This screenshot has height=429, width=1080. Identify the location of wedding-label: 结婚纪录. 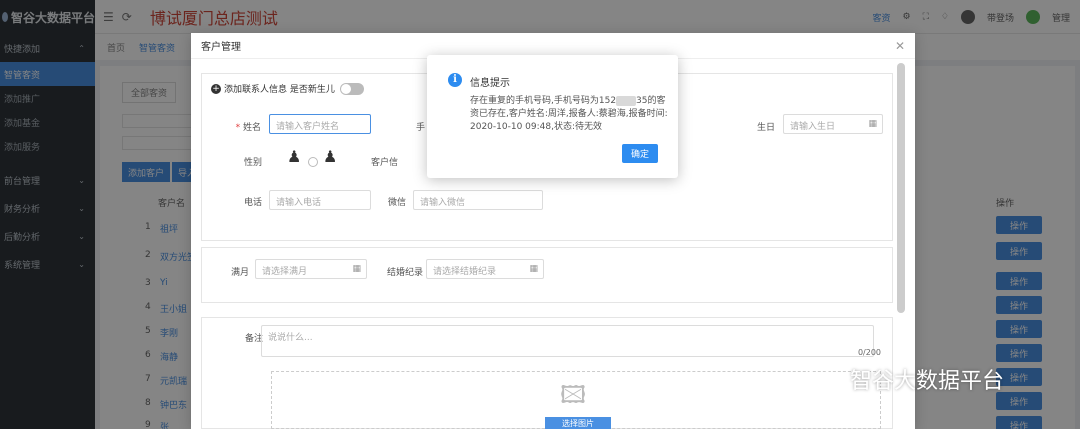
(405, 273).